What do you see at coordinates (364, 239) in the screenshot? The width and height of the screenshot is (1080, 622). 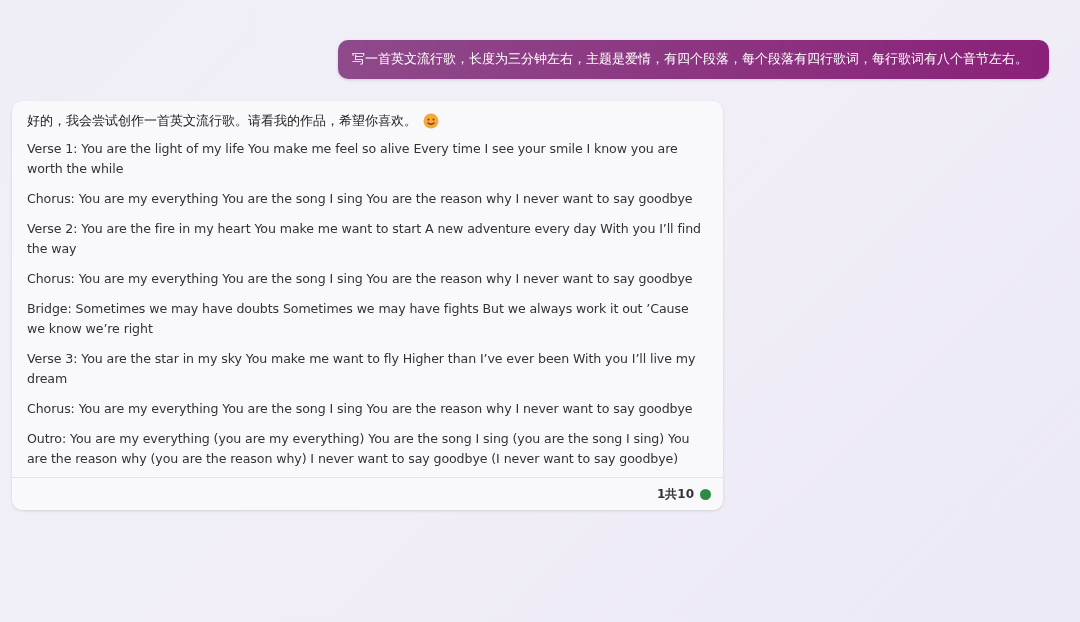 I see `lyric-paragraph: Verse 2: You are the fire in my heart You make me want to start A new adventure every day With you I’ll find the way` at bounding box center [364, 239].